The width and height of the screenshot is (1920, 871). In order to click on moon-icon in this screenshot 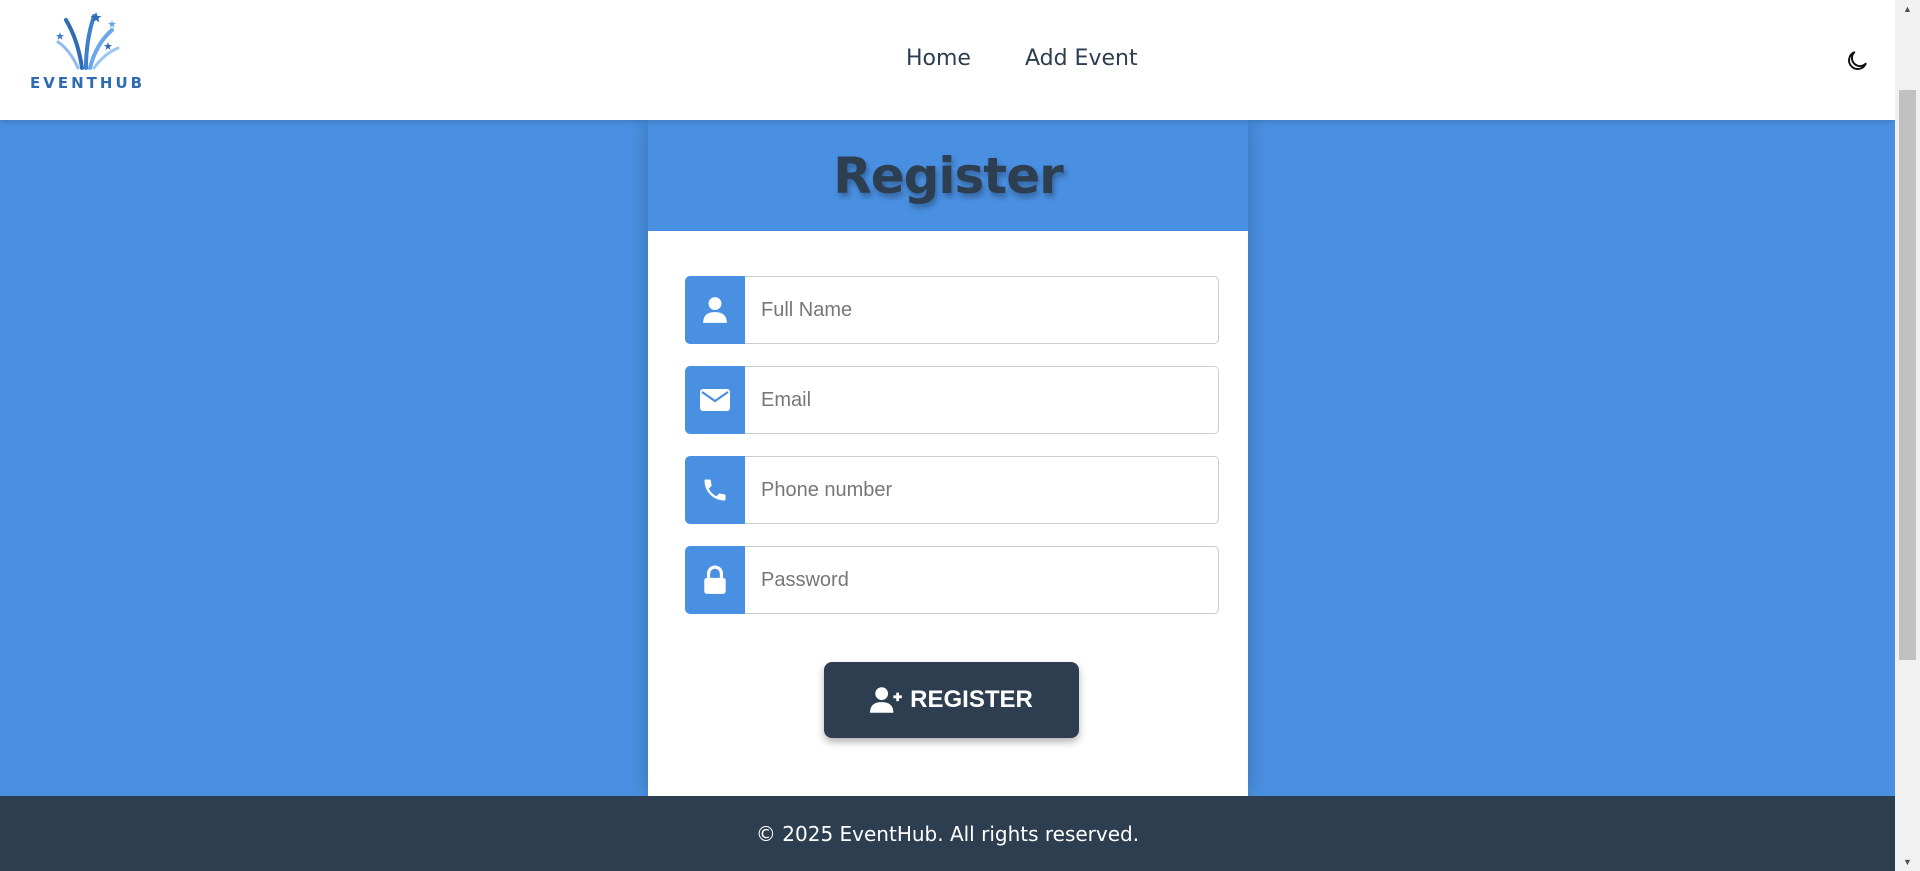, I will do `click(1857, 60)`.